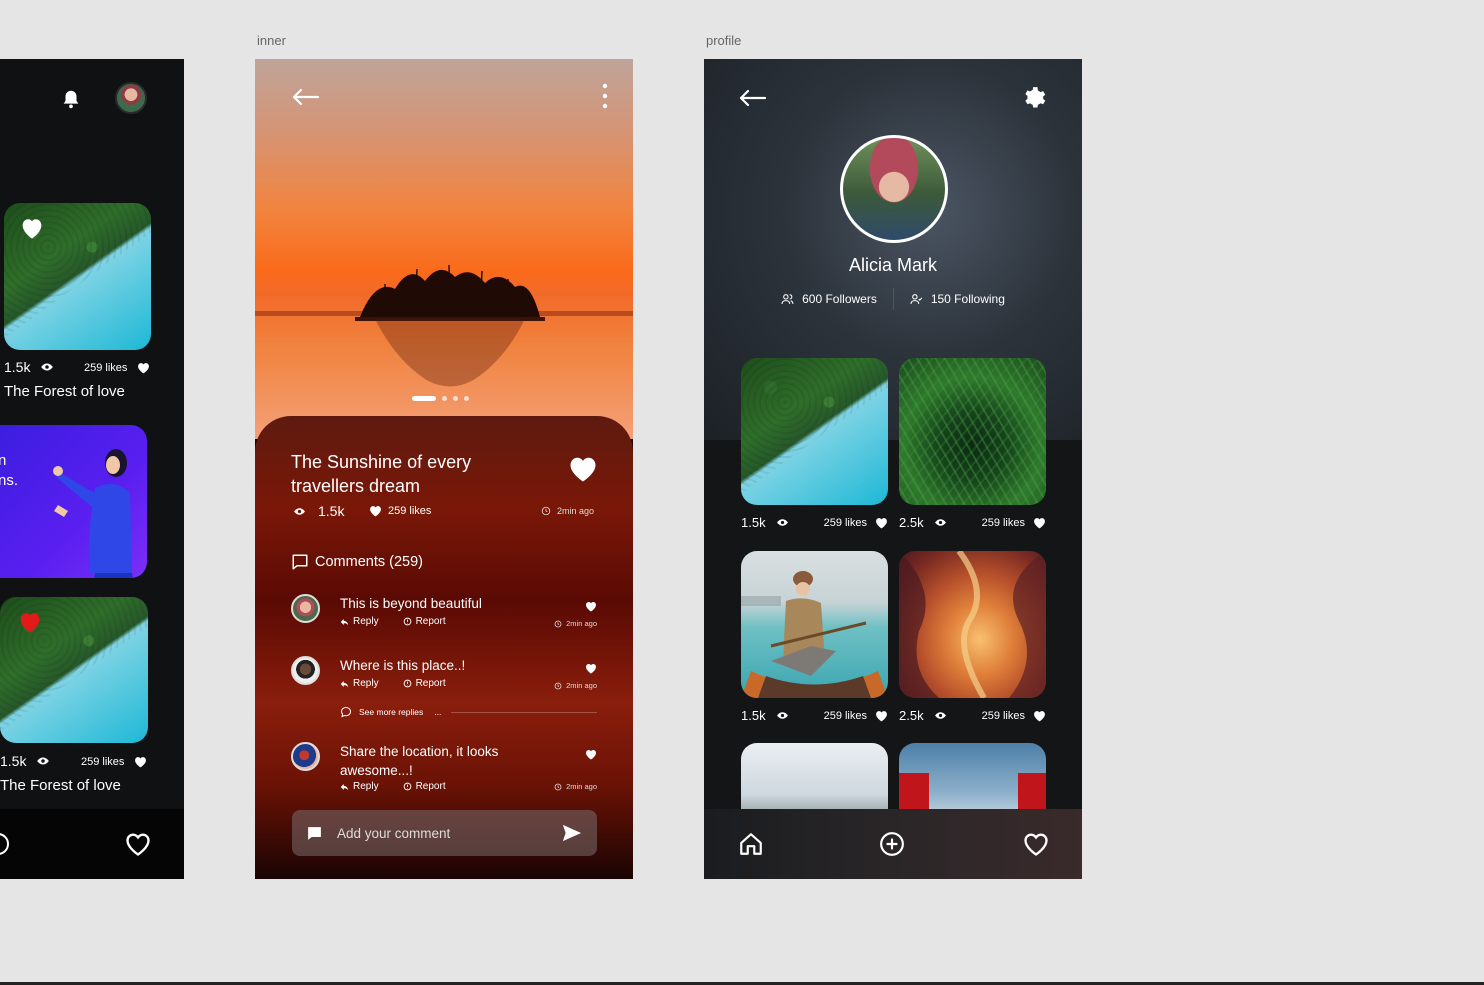  What do you see at coordinates (751, 844) in the screenshot?
I see `home-icon` at bounding box center [751, 844].